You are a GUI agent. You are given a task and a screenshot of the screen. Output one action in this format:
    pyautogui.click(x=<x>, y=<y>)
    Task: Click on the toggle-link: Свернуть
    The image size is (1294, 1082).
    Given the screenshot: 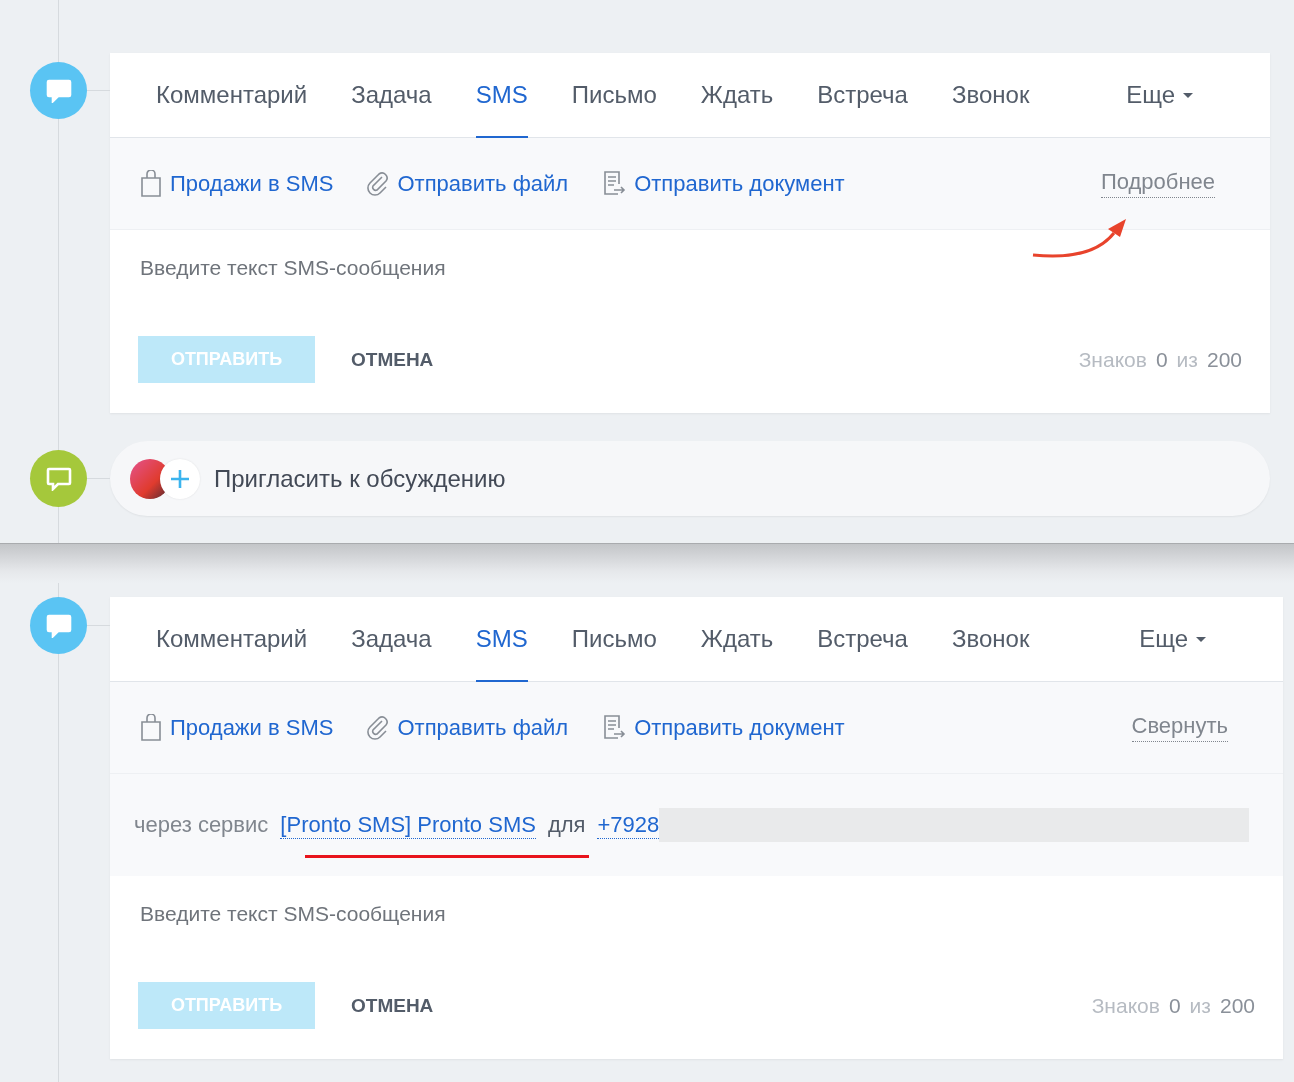 What is the action you would take?
    pyautogui.click(x=1179, y=727)
    